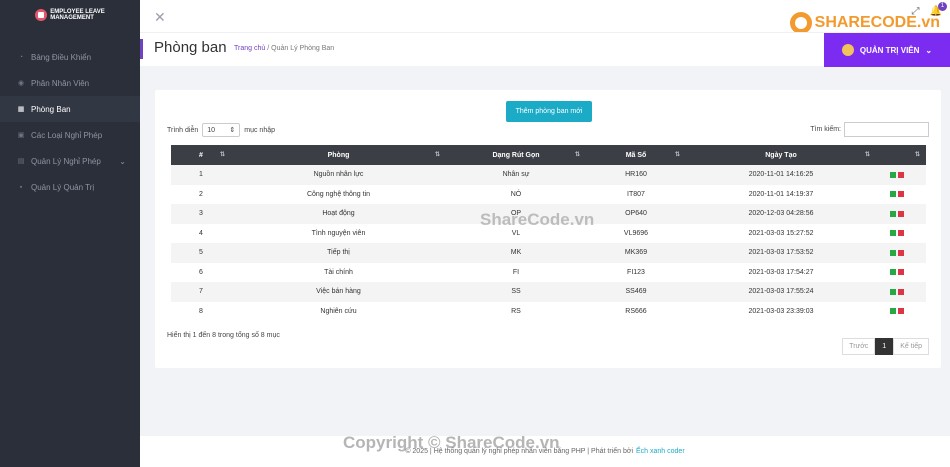 The image size is (950, 467). Describe the element at coordinates (201, 194) in the screenshot. I see `cell-number: 2` at that location.